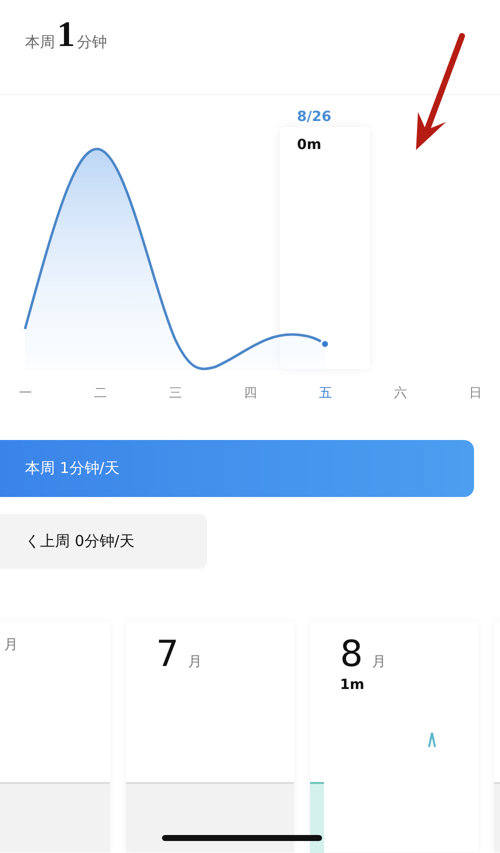  Describe the element at coordinates (394, 737) in the screenshot. I see `month-card: 8 月 1m` at that location.